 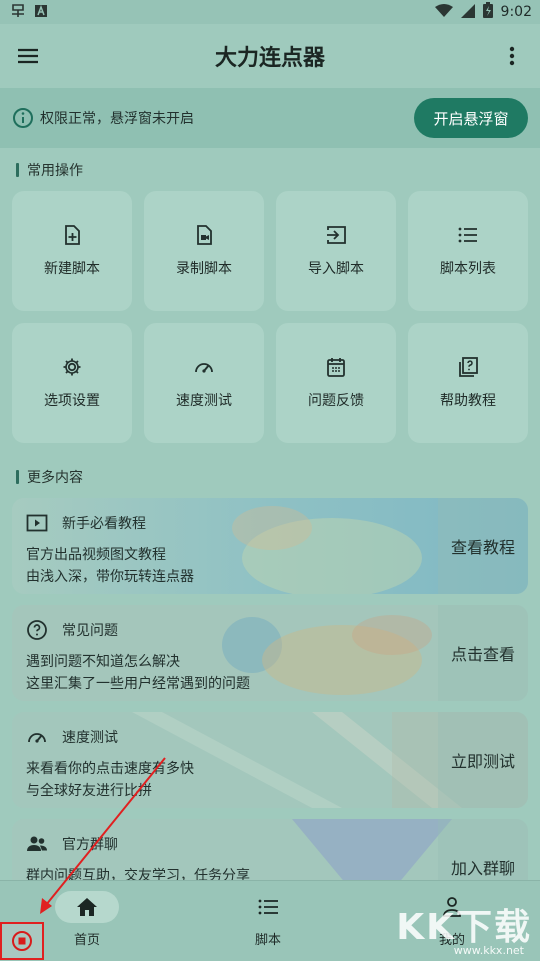 I want to click on nav-scripts-indicator, so click(x=268, y=907).